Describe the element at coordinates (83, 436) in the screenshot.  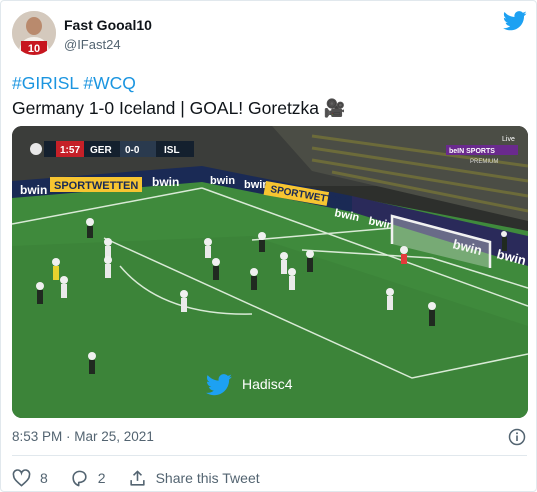
I see `tweet-timestamp: 8:53 PM · Mar 25, 2021` at that location.